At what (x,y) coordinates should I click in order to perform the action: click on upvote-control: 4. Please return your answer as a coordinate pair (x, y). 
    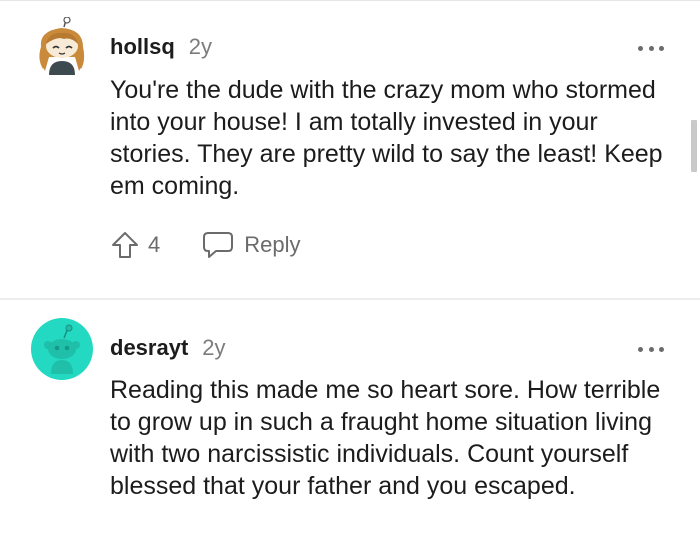
    Looking at the image, I should click on (135, 245).